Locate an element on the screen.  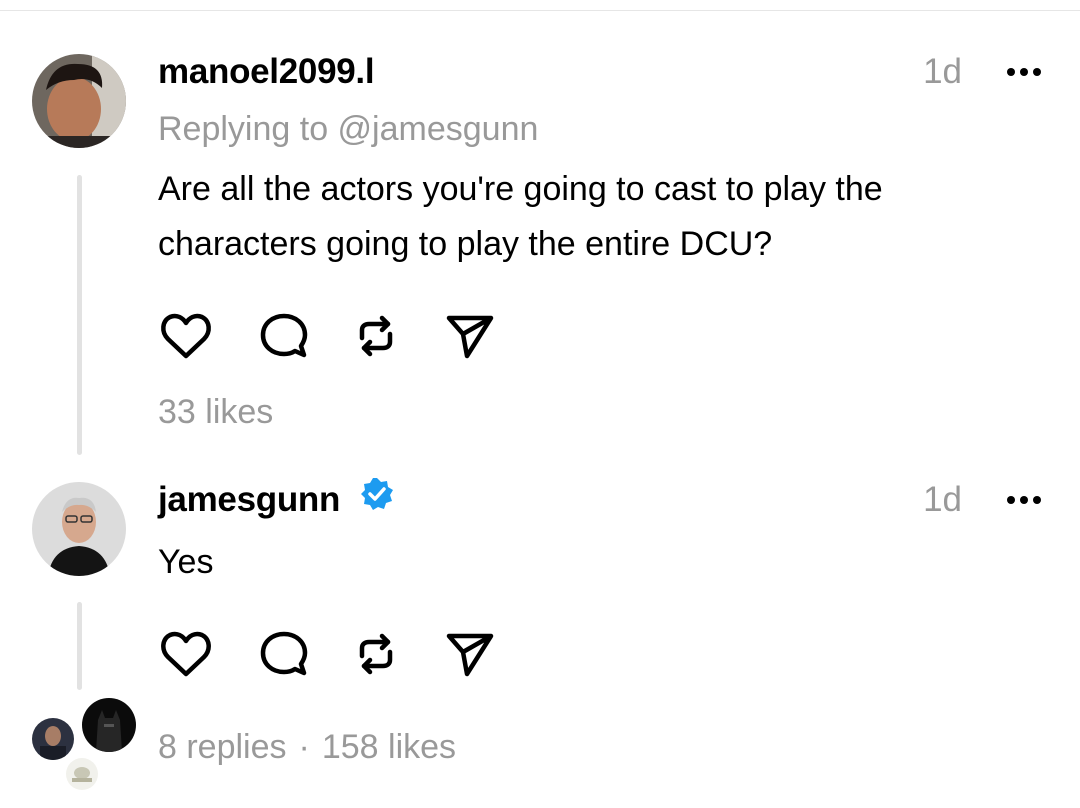
like-count: 33 likes is located at coordinates (215, 412).